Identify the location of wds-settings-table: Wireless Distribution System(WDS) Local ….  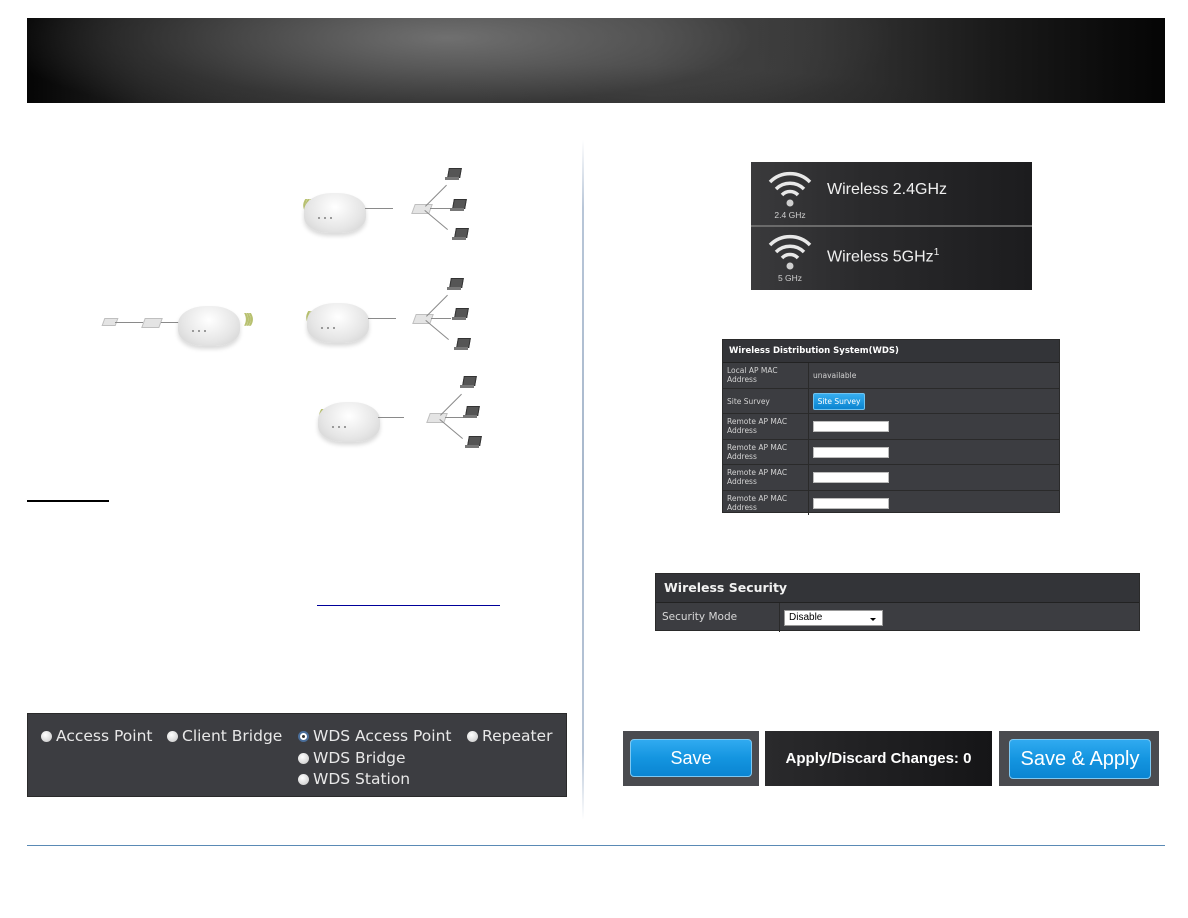
(891, 427).